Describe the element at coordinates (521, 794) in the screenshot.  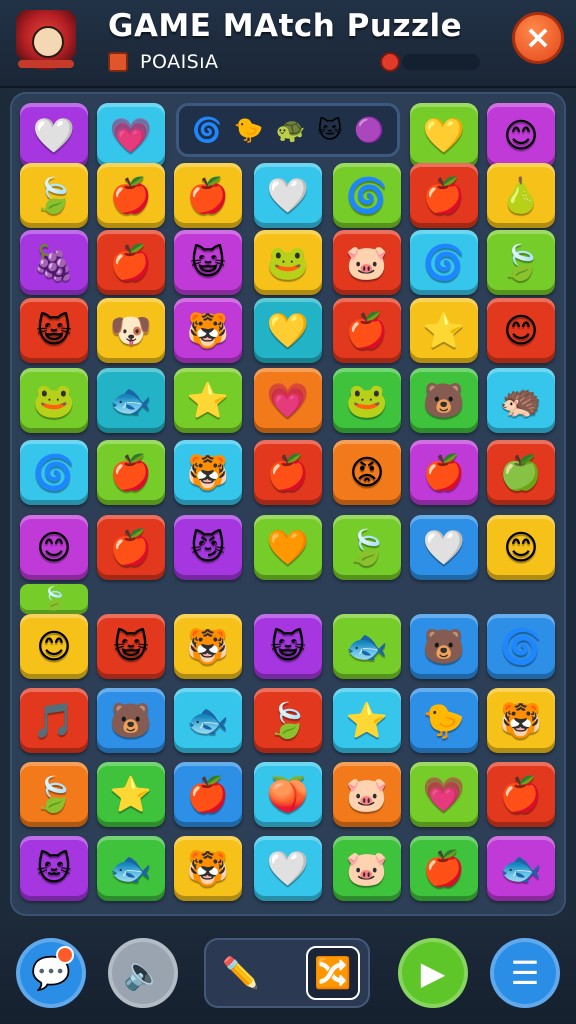
I see `tile-r10-c7: 🍎` at that location.